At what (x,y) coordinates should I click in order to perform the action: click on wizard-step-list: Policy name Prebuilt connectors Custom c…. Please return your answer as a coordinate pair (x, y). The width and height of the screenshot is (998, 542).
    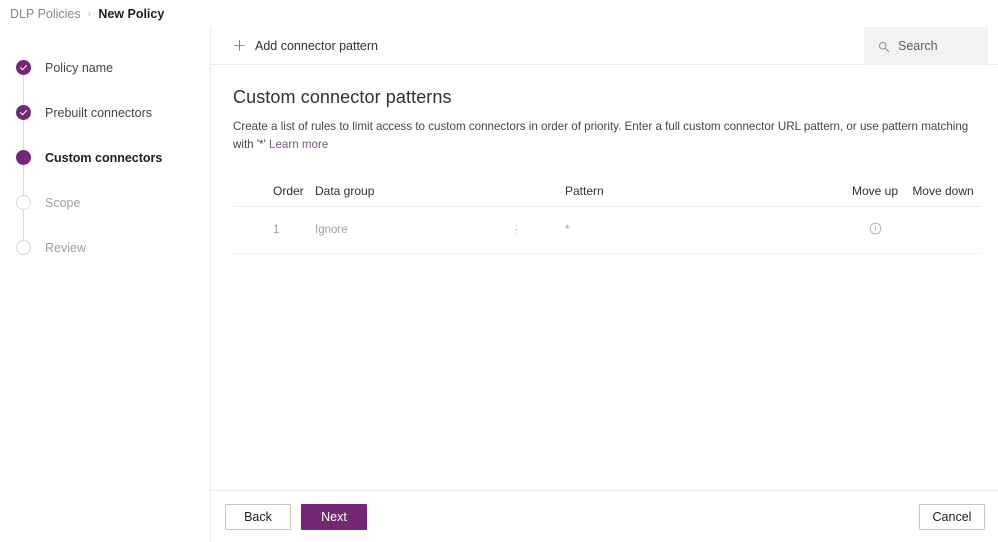
    Looking at the image, I should click on (105, 148).